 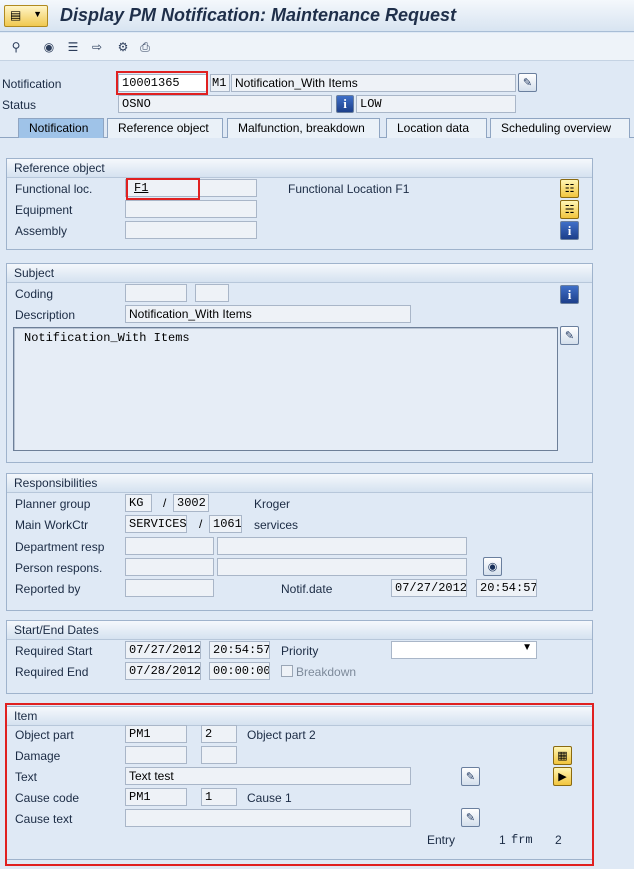 I want to click on group-title: Start/End Dates, so click(x=299, y=630).